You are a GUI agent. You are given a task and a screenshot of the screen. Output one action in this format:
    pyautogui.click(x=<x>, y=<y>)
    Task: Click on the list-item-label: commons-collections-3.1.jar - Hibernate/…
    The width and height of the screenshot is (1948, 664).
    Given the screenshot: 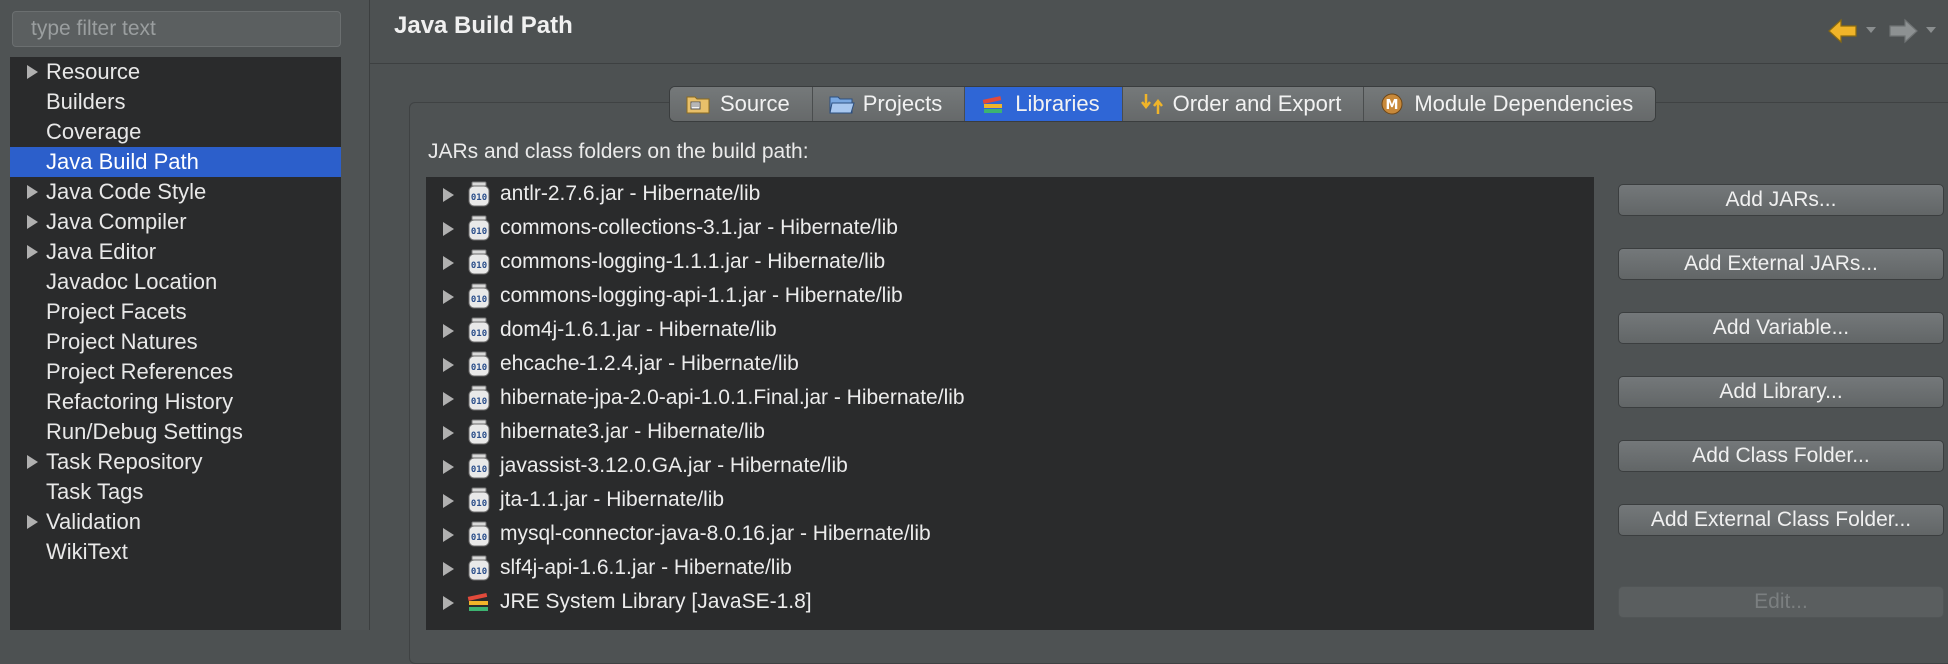 What is the action you would take?
    pyautogui.click(x=699, y=227)
    